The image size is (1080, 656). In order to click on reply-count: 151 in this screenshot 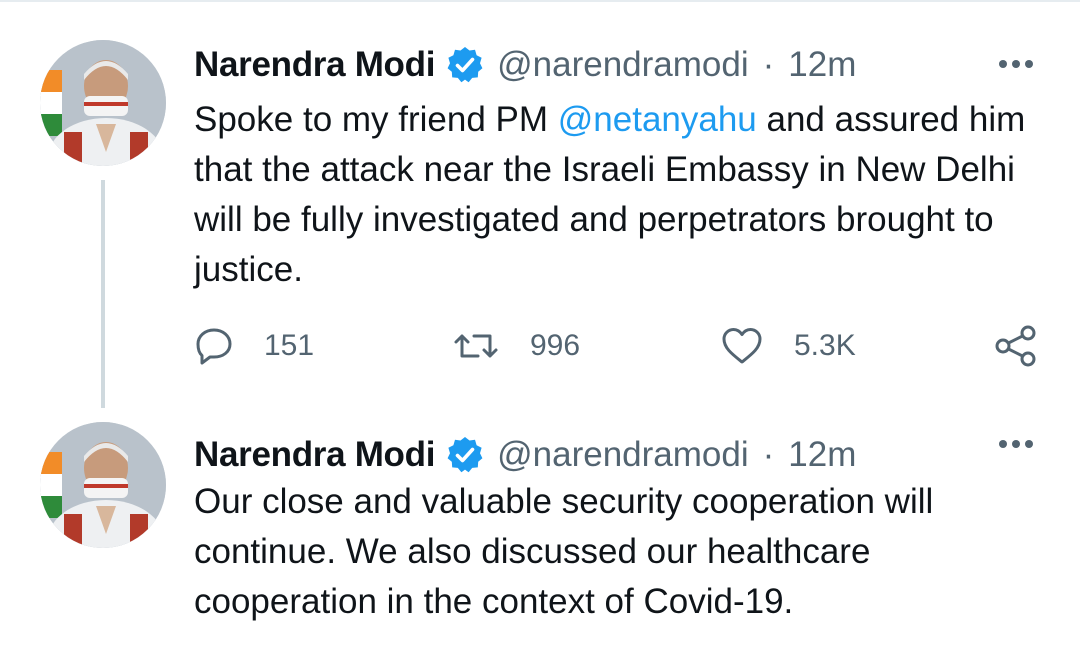, I will do `click(289, 345)`.